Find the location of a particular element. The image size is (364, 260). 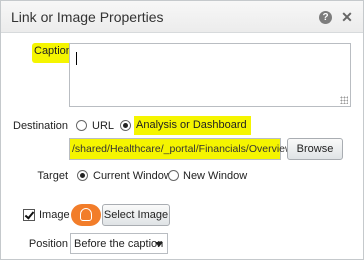

destination-analysis-radio is located at coordinates (125, 125).